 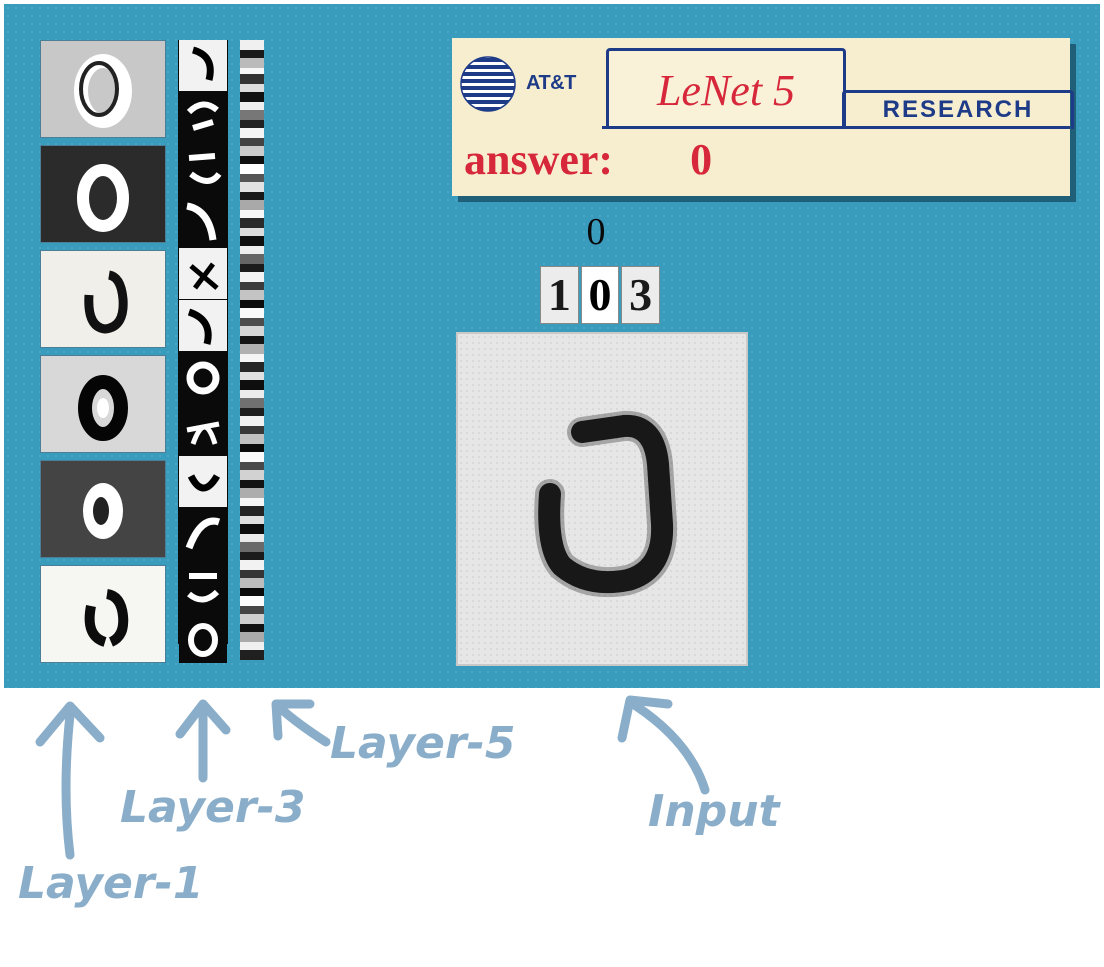 What do you see at coordinates (525, 85) in the screenshot?
I see `att-logo: AT&T` at bounding box center [525, 85].